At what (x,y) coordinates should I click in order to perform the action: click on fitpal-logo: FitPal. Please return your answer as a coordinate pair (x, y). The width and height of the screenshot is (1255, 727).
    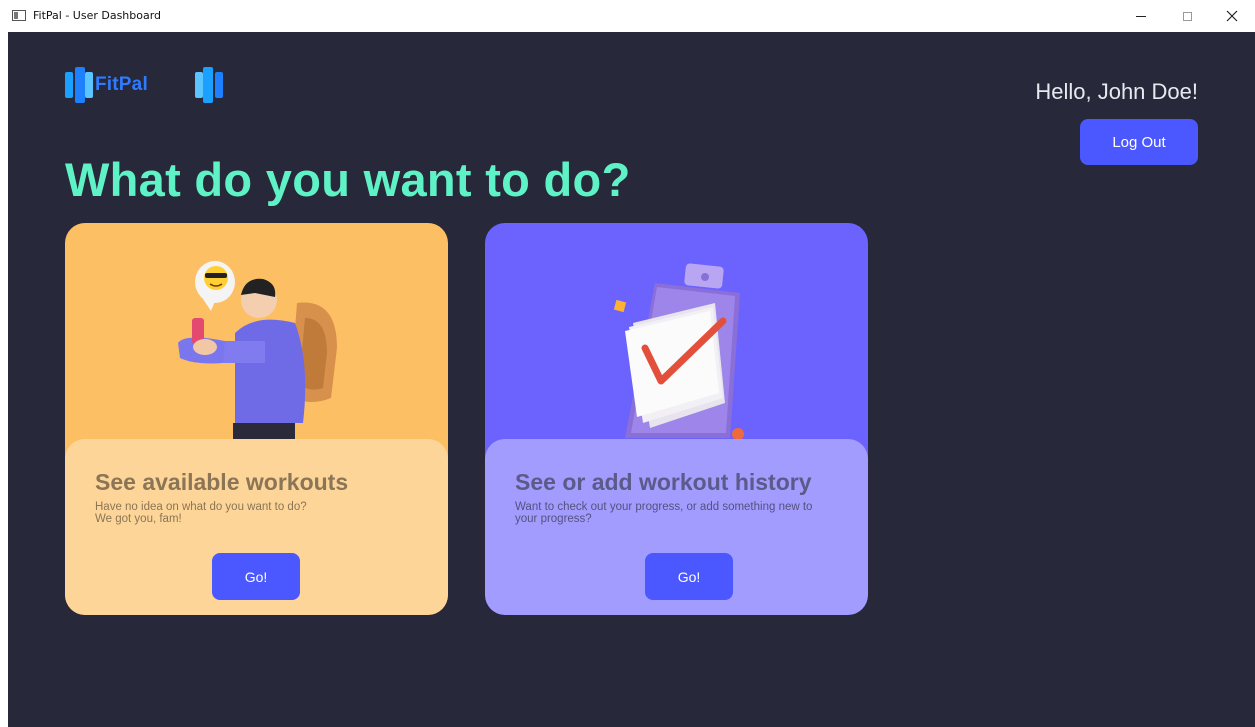
    Looking at the image, I should click on (145, 84).